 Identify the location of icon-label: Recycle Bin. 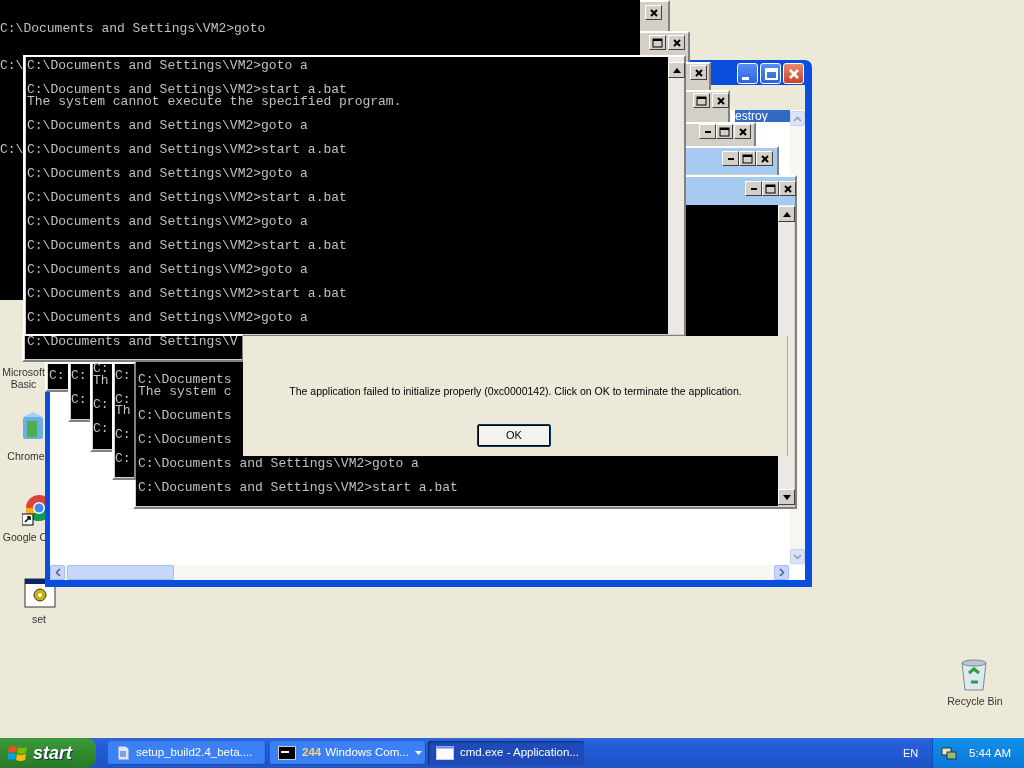
(975, 701).